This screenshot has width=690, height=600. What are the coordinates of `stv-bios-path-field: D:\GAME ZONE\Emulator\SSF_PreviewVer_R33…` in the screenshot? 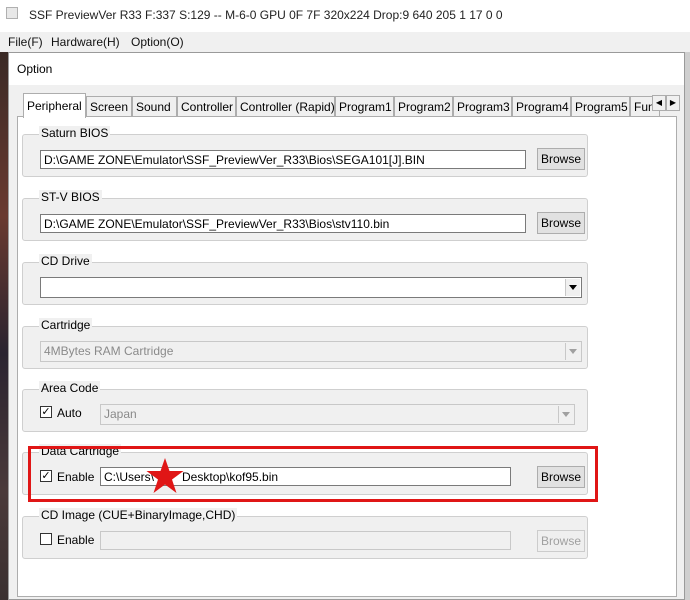 It's located at (283, 223).